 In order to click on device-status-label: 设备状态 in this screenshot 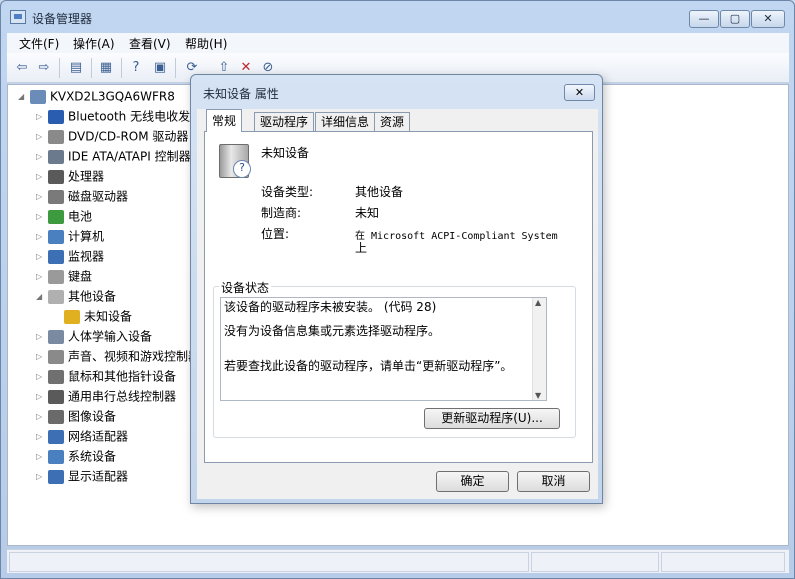, I will do `click(245, 287)`.